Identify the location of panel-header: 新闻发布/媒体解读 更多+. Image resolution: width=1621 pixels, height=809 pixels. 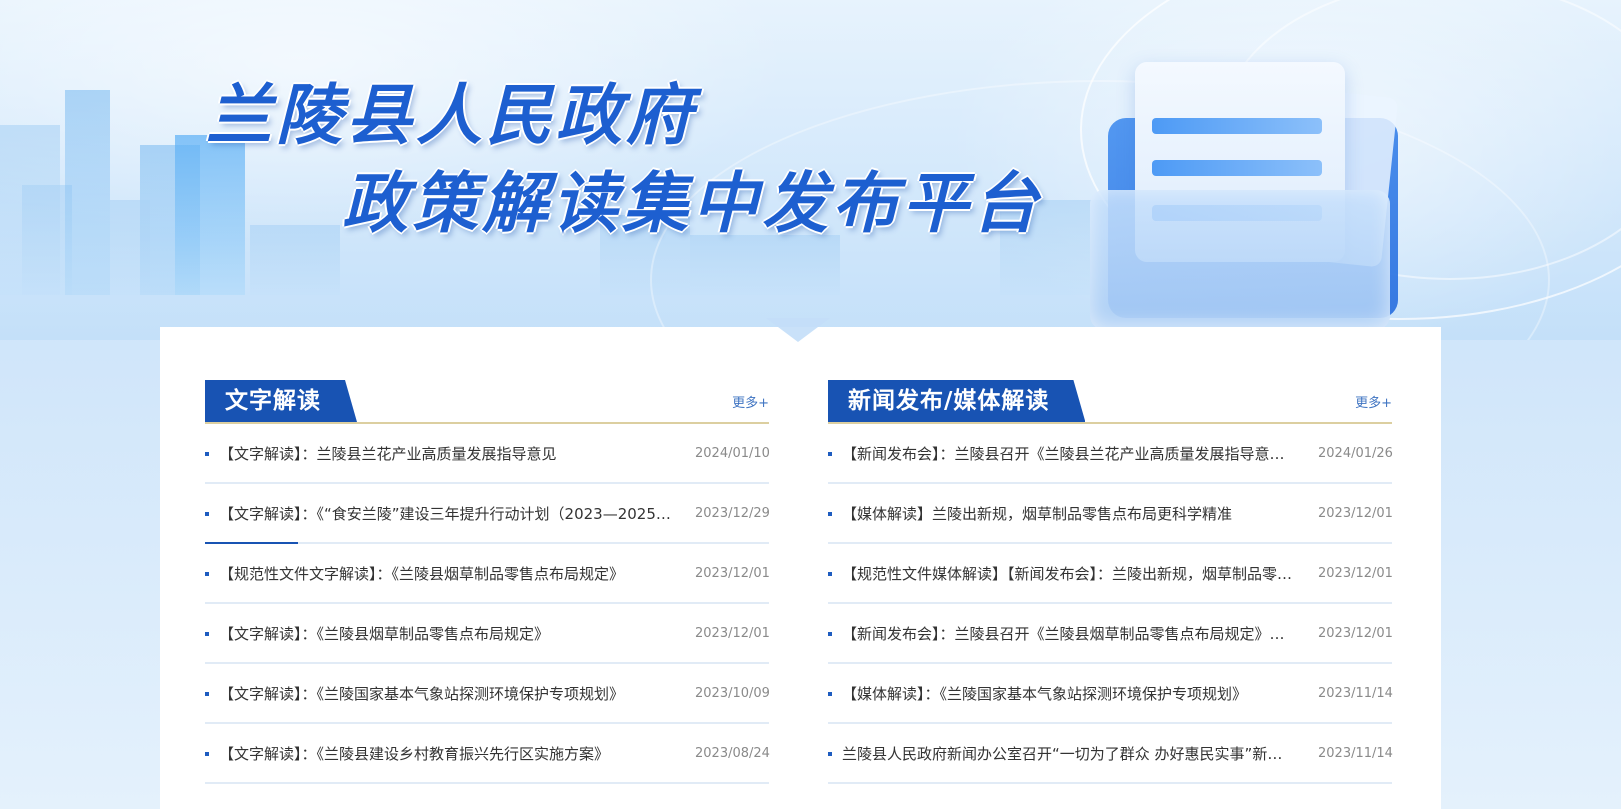
(1110, 402).